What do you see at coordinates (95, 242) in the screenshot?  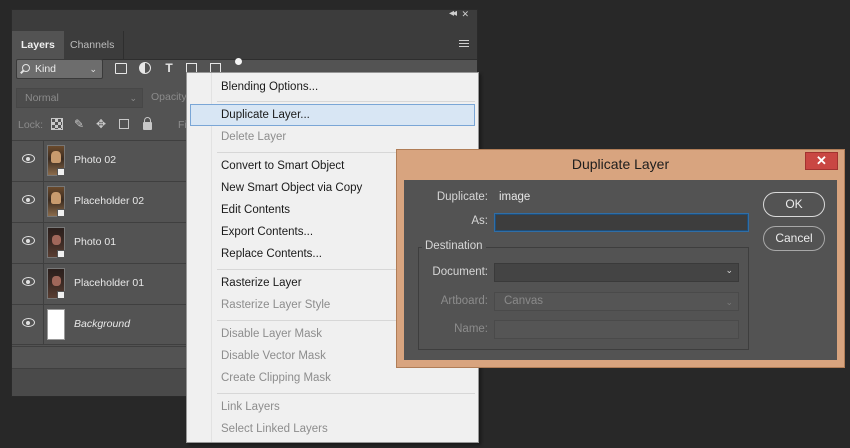 I see `layer-name: Photo 01` at bounding box center [95, 242].